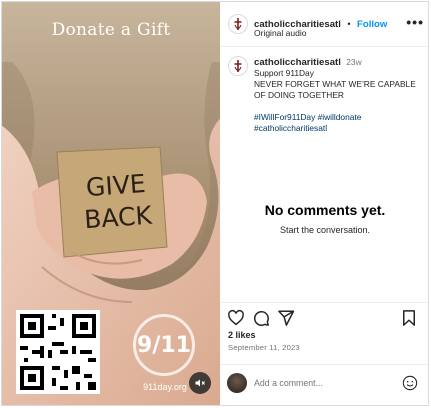  What do you see at coordinates (111, 30) in the screenshot?
I see `media-title: Donate a Gift` at bounding box center [111, 30].